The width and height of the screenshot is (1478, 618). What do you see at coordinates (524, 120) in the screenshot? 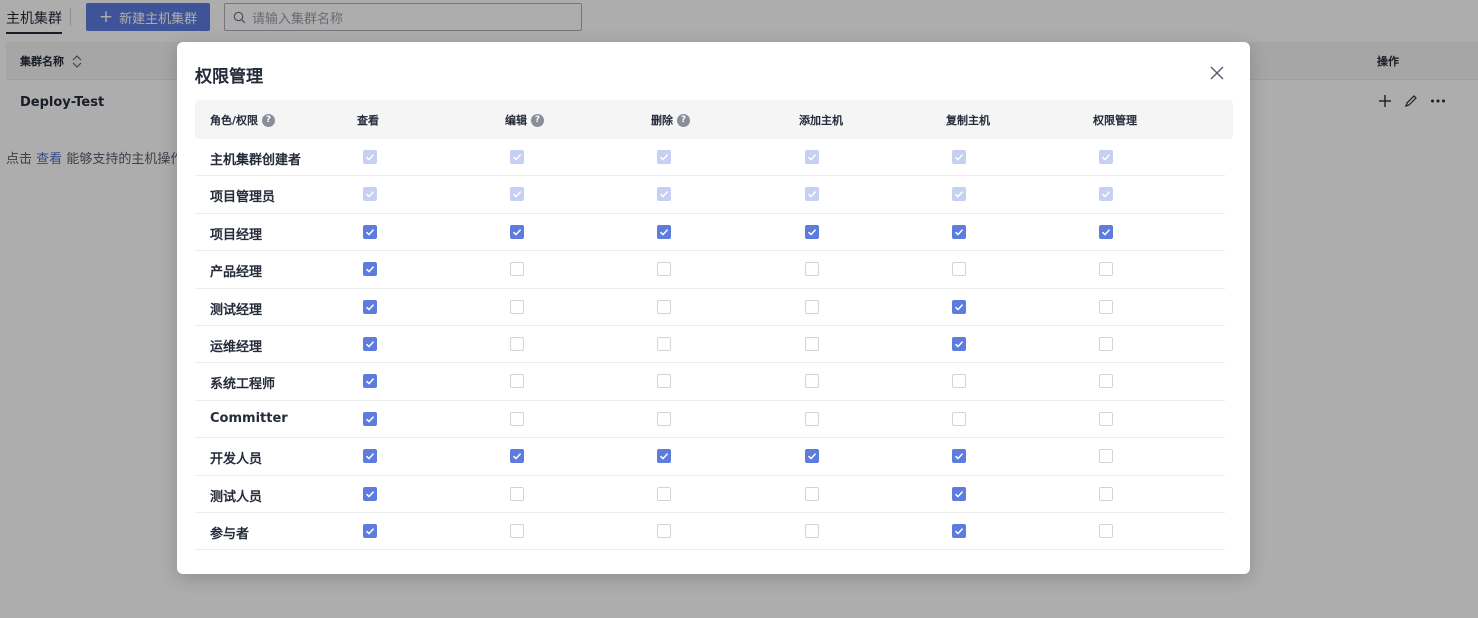
I see `header-edit: 编辑 ?` at bounding box center [524, 120].